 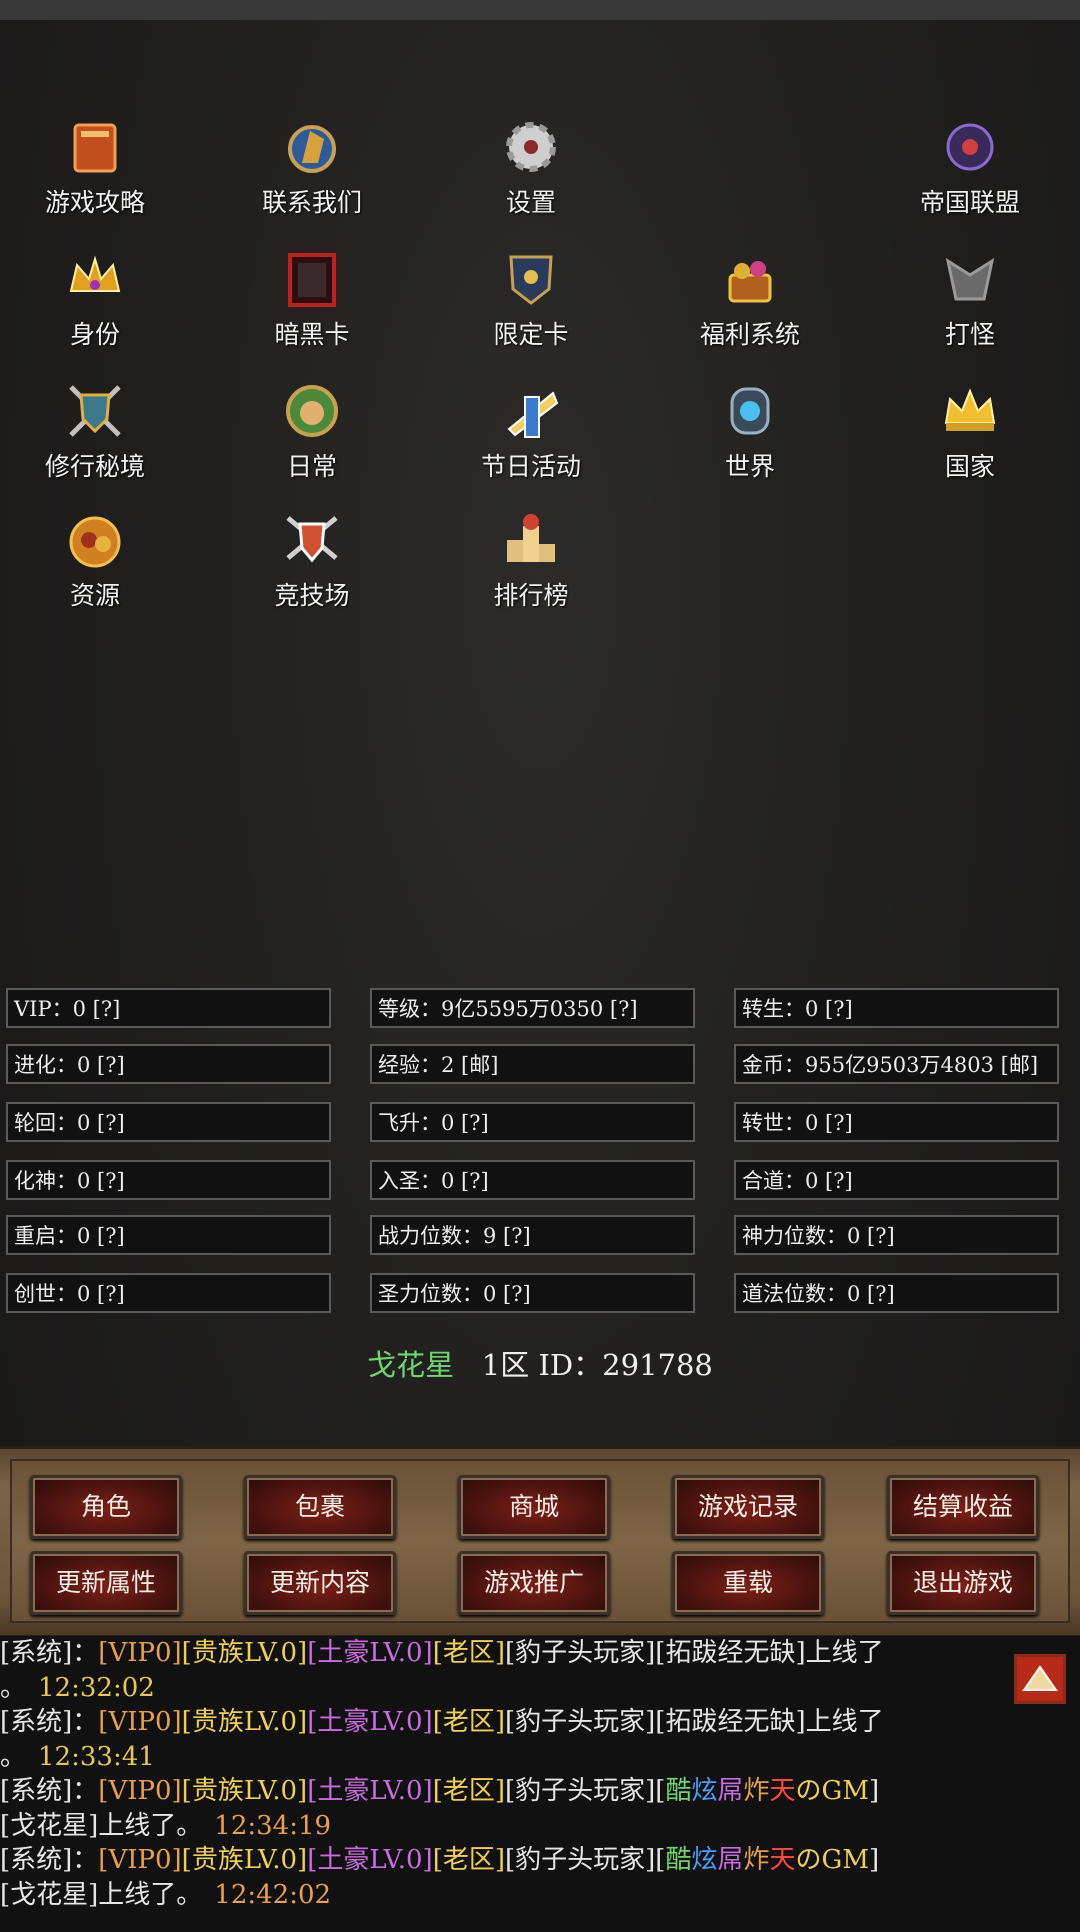 I want to click on resource-pile-icon, so click(x=95, y=542).